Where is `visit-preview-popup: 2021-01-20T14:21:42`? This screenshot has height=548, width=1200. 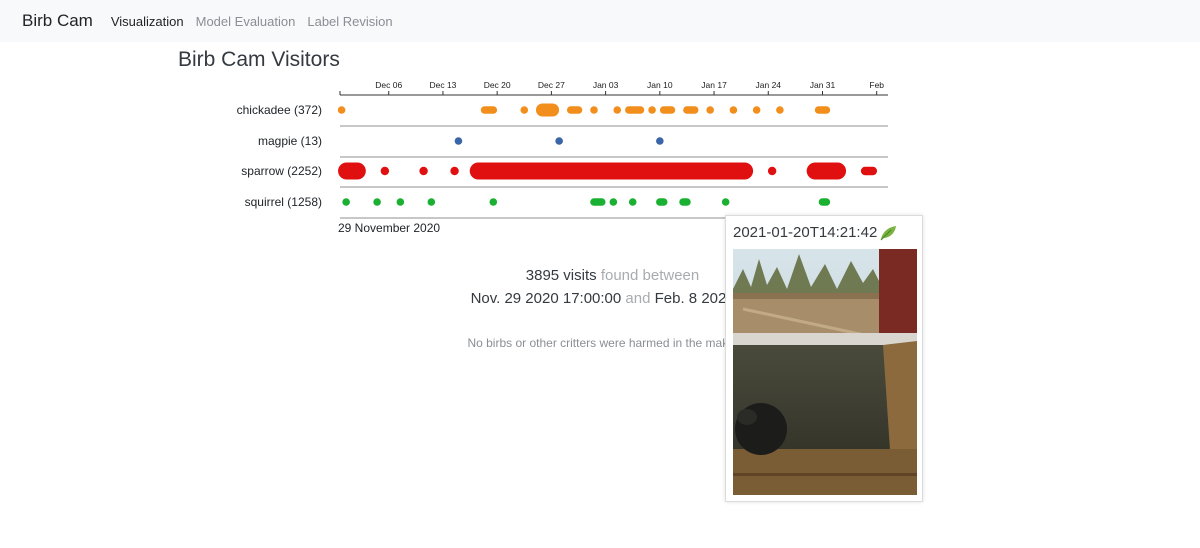
visit-preview-popup: 2021-01-20T14:21:42 is located at coordinates (824, 358).